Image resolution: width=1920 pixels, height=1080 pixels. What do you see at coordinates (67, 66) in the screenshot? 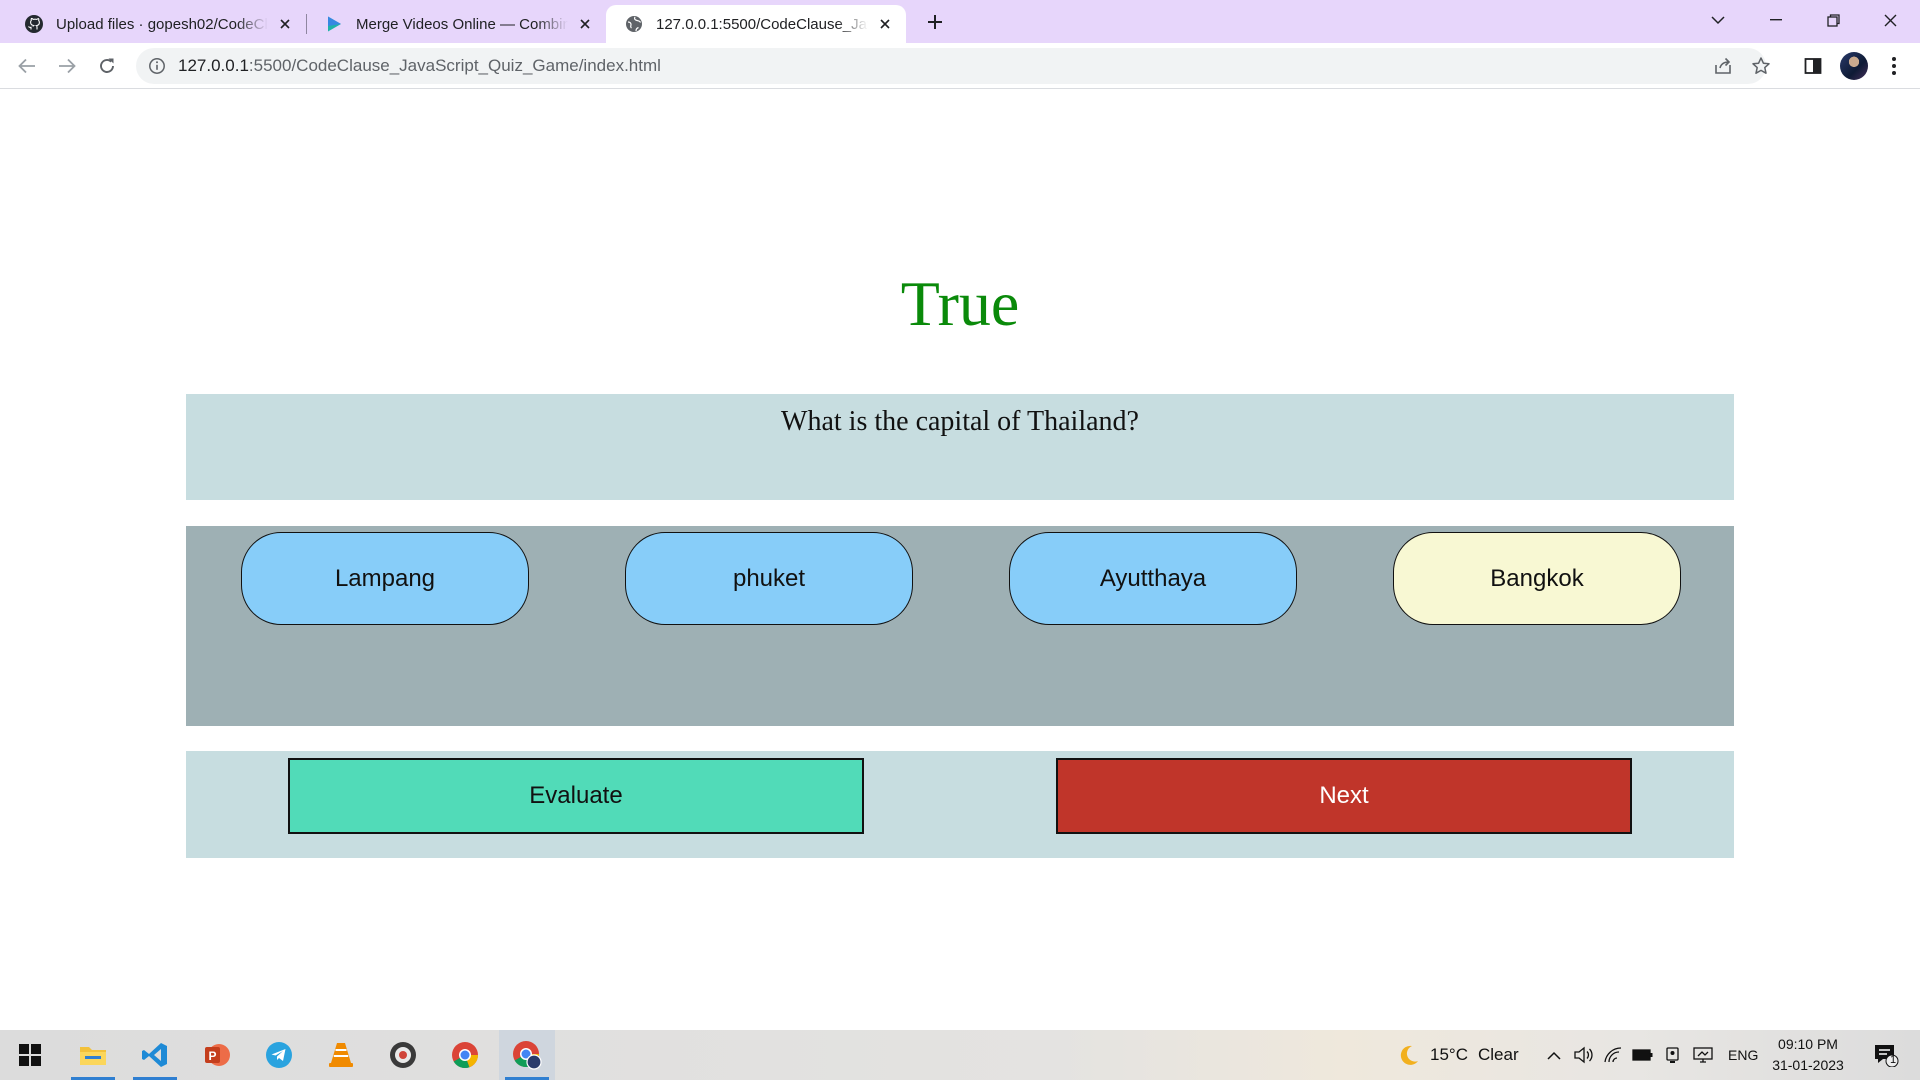
I see `forward-arrow-icon` at bounding box center [67, 66].